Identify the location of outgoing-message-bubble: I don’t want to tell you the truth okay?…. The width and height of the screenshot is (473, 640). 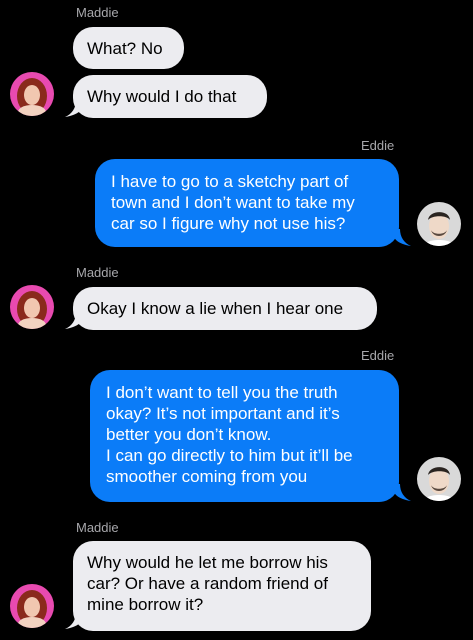
(244, 436).